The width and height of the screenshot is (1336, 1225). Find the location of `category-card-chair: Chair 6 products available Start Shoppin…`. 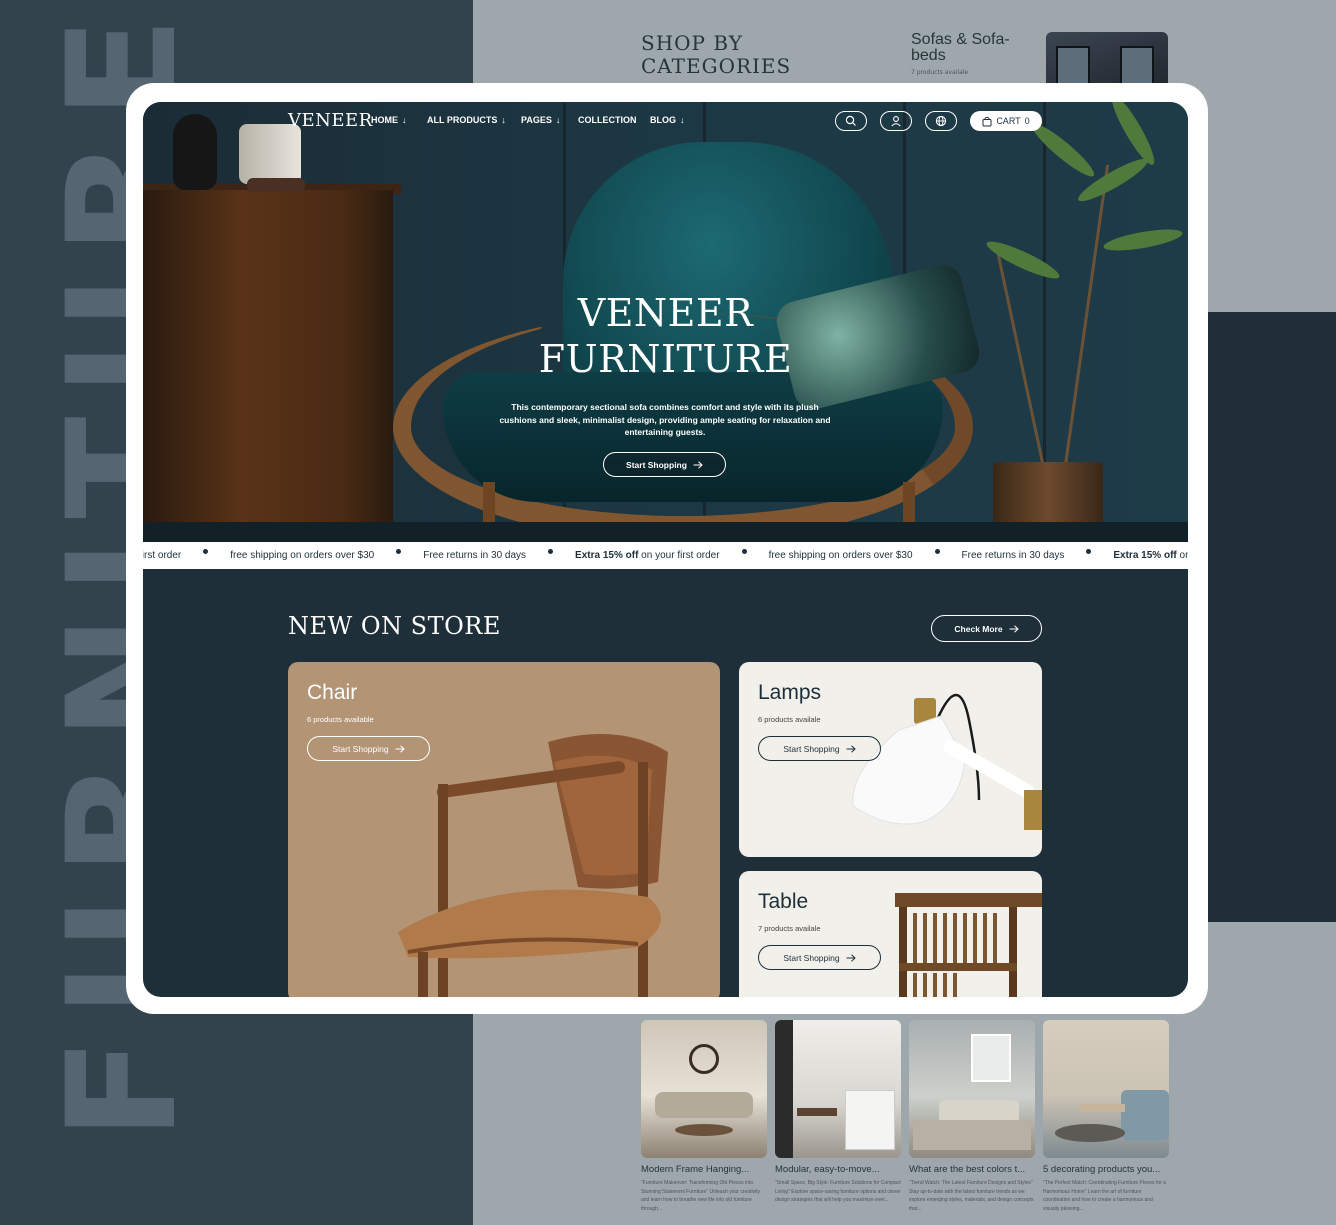

category-card-chair: Chair 6 products available Start Shoppin… is located at coordinates (504, 829).